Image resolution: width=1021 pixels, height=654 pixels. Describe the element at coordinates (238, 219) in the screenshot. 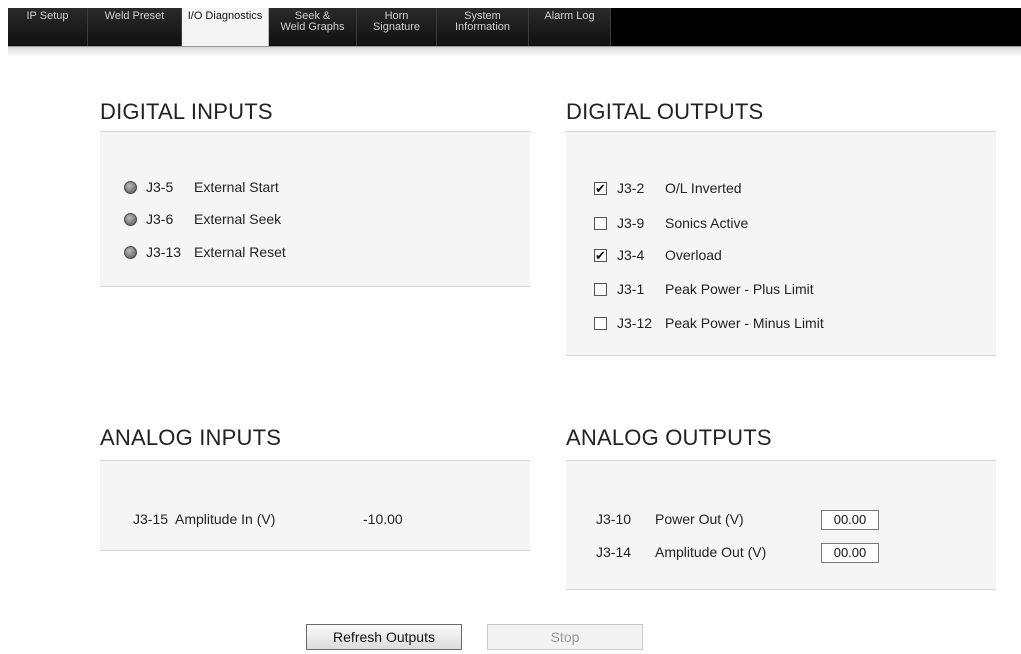

I see `input-label: External Seek` at that location.